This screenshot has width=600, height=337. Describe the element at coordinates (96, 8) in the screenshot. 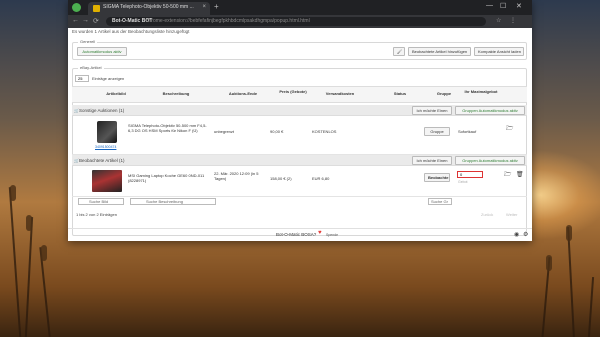

I see `tab-favicon-icon` at that location.